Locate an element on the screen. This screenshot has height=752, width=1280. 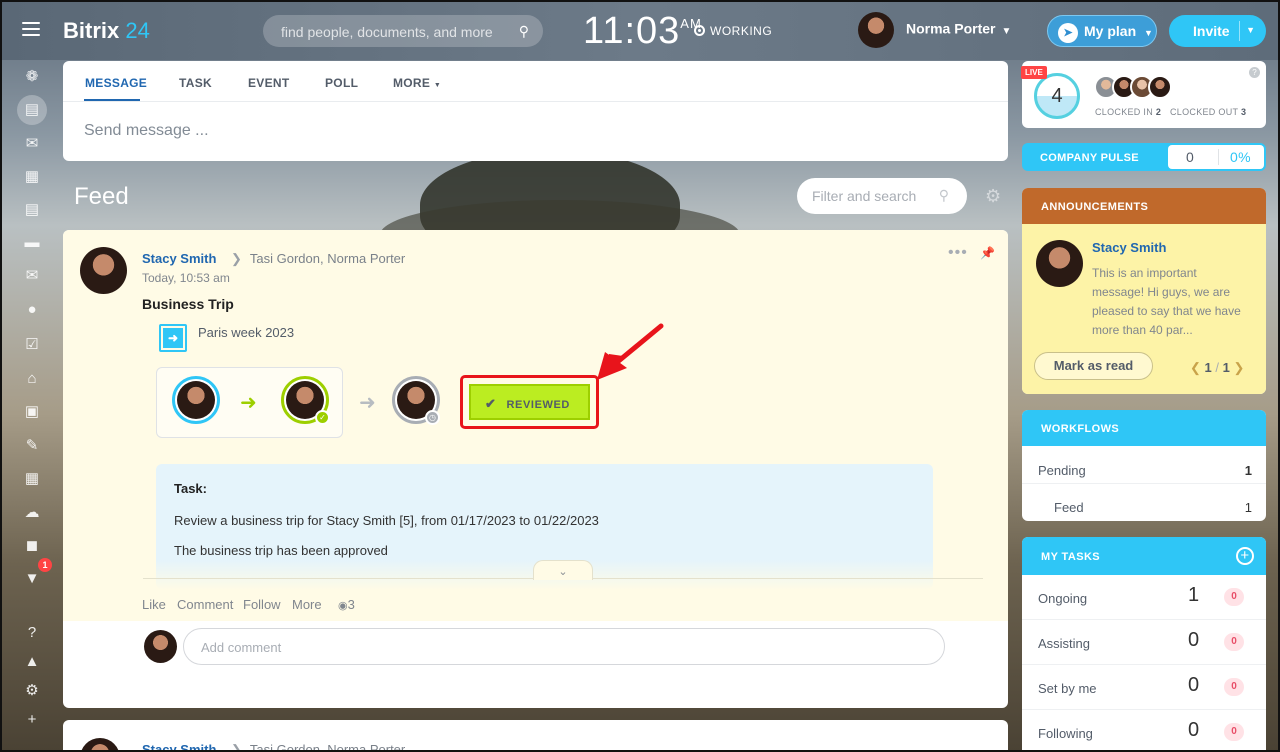
mail-icon: ✉ is located at coordinates (32, 276).